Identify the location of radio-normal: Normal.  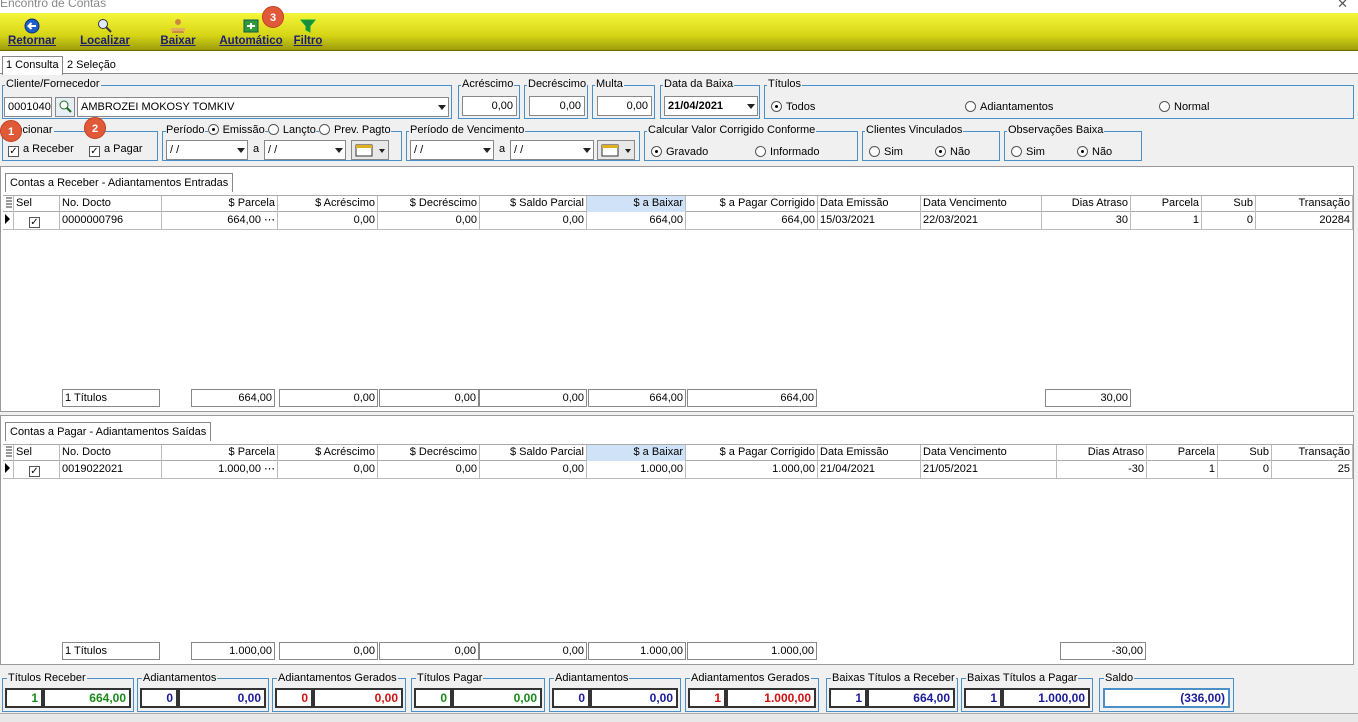
(1184, 107).